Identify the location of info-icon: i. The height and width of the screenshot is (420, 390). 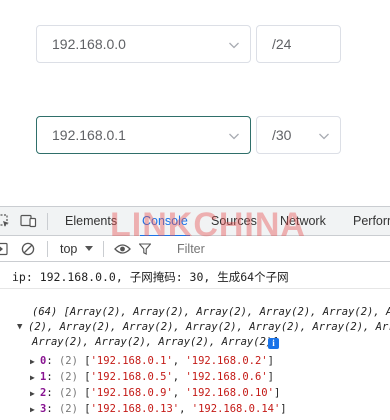
(273, 343).